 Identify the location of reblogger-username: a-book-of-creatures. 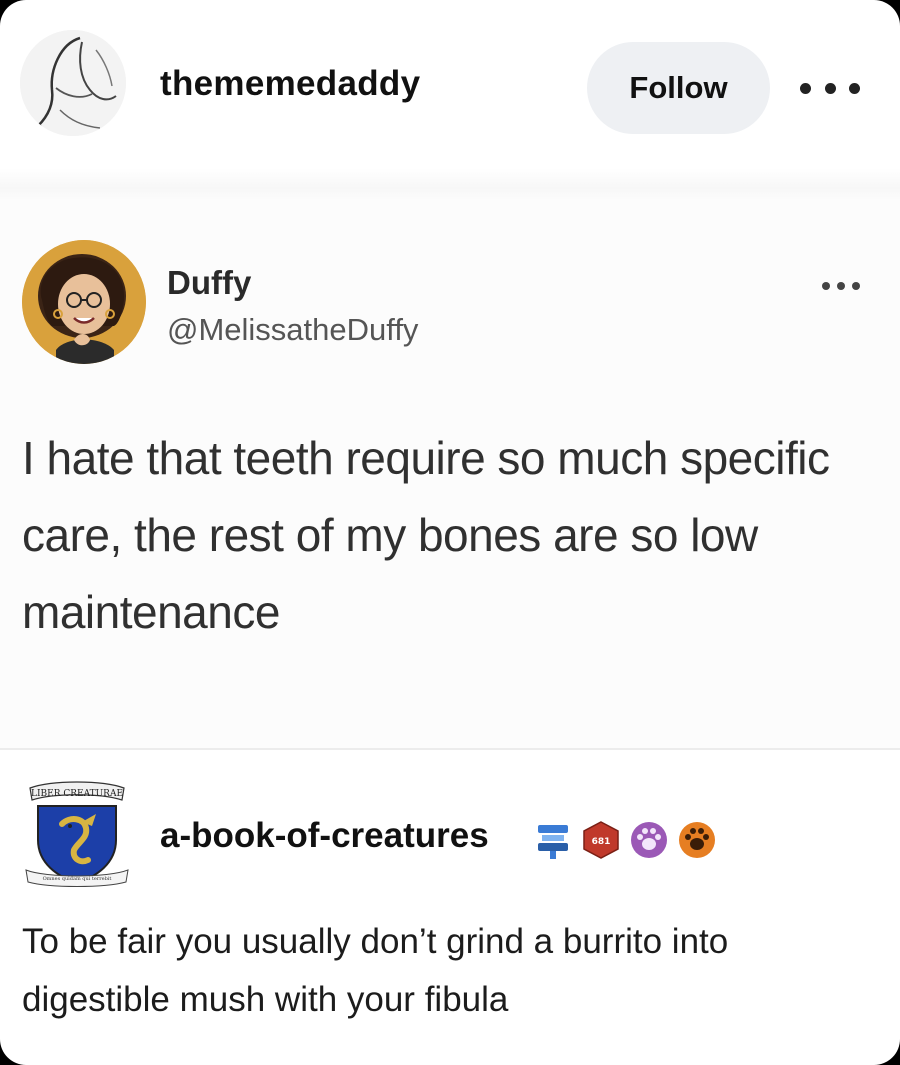
(324, 836).